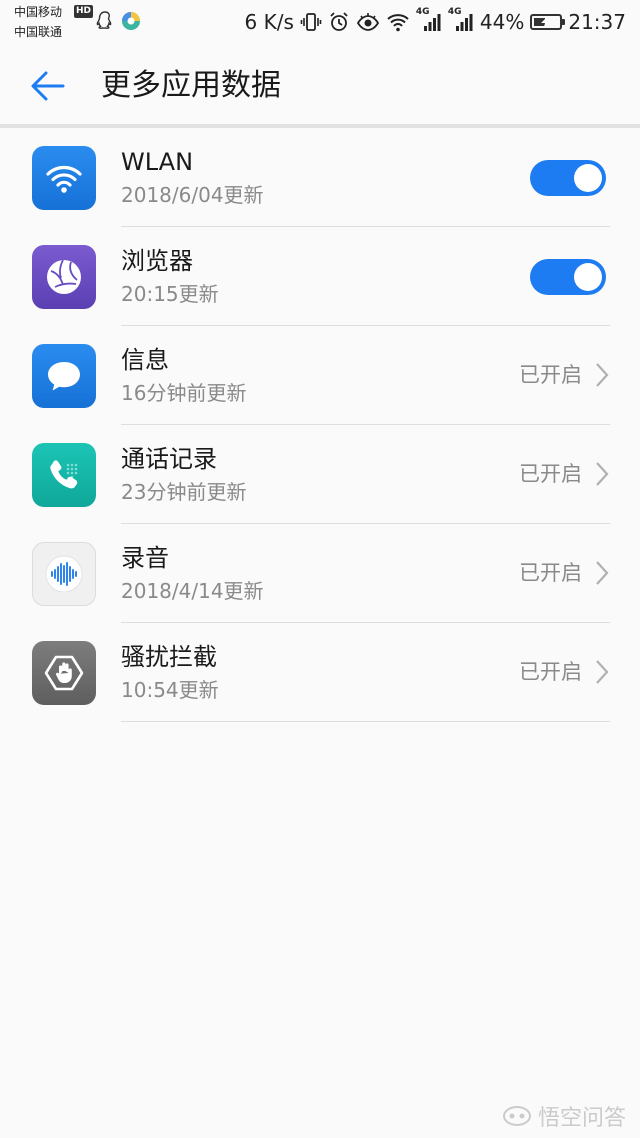 The width and height of the screenshot is (640, 1138). I want to click on list-item-harassment-block: 骚扰拦截 10:54更新 已开启, so click(320, 672).